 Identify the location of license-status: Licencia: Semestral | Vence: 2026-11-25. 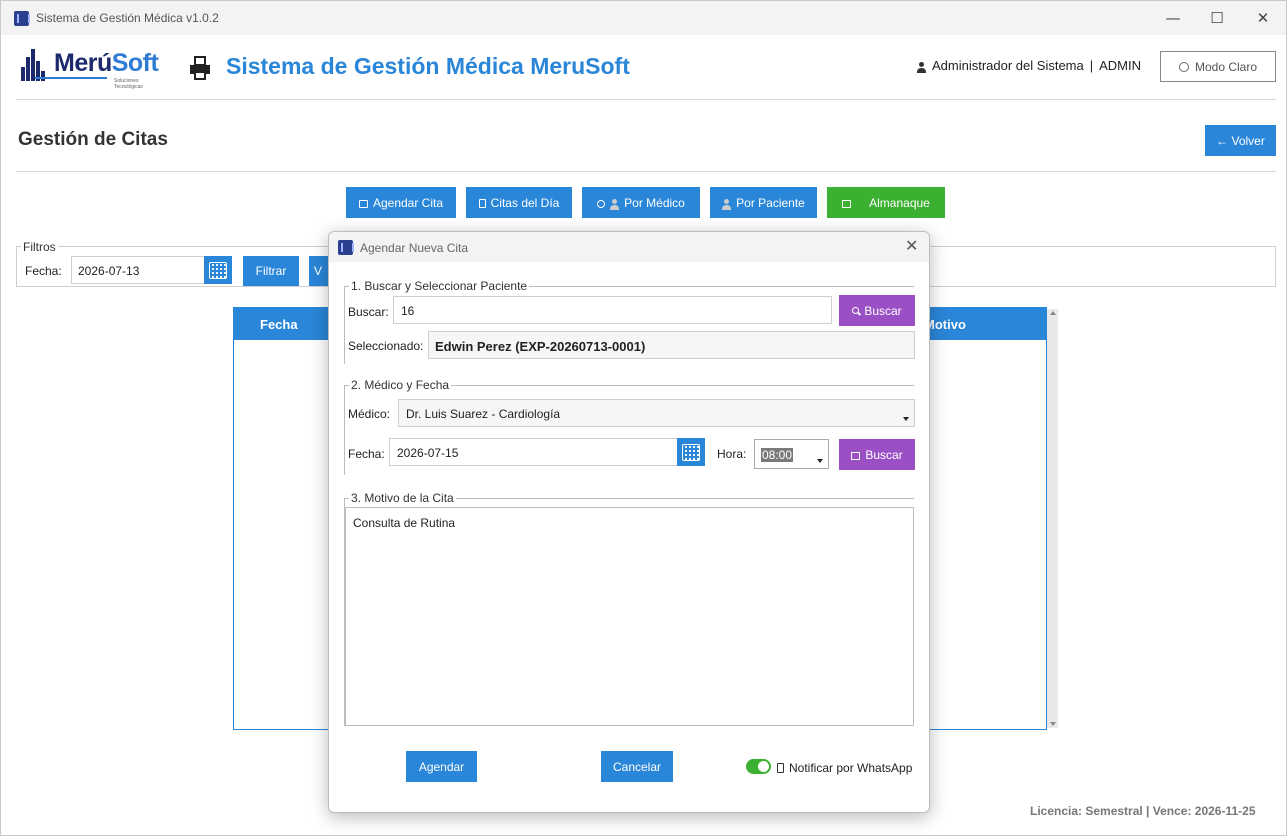
(1143, 811).